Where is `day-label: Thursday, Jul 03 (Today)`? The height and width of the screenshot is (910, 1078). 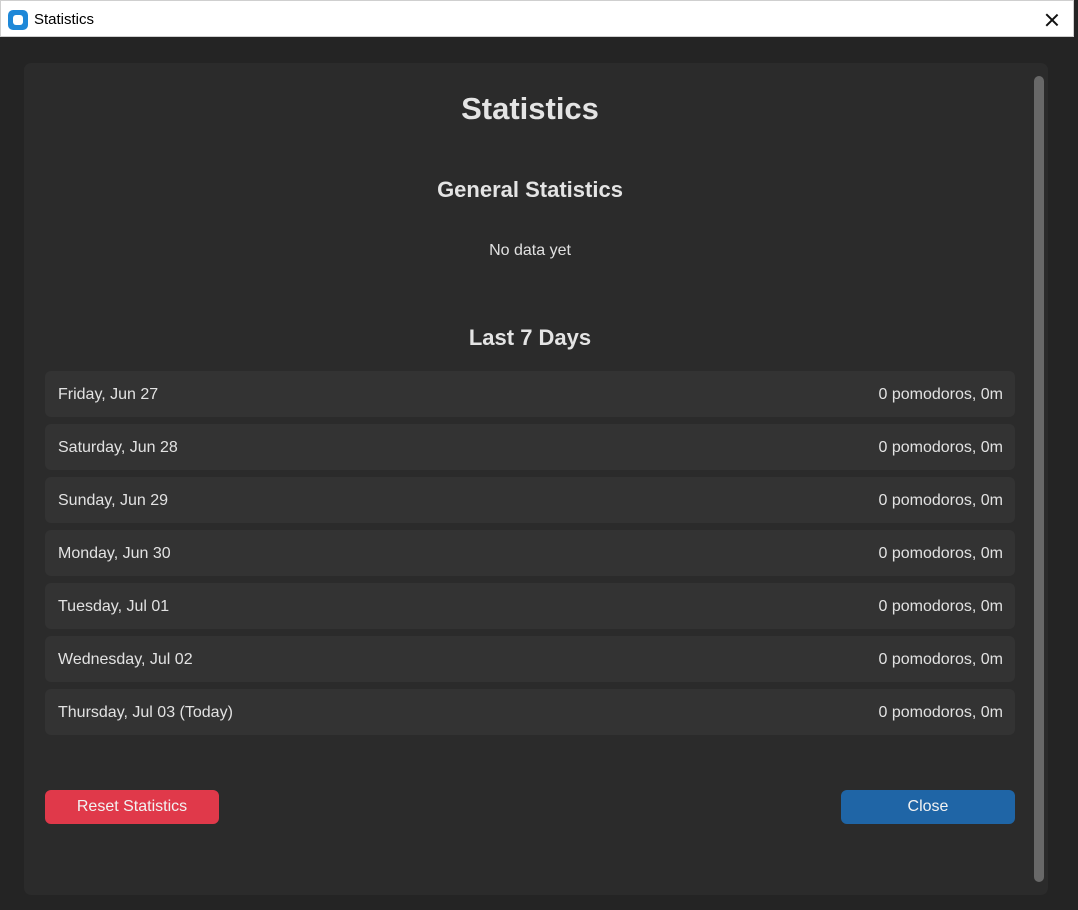
day-label: Thursday, Jul 03 (Today) is located at coordinates (145, 712).